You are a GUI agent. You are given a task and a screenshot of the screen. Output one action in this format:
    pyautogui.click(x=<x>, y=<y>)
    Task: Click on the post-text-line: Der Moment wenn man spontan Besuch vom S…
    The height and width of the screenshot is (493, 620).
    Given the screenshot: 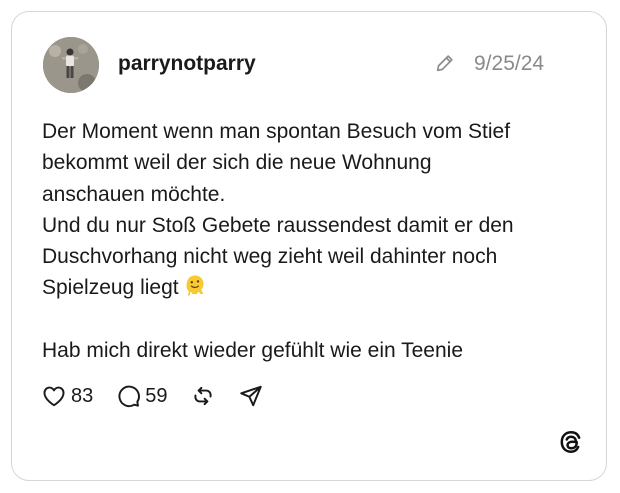 What is the action you would take?
    pyautogui.click(x=276, y=131)
    